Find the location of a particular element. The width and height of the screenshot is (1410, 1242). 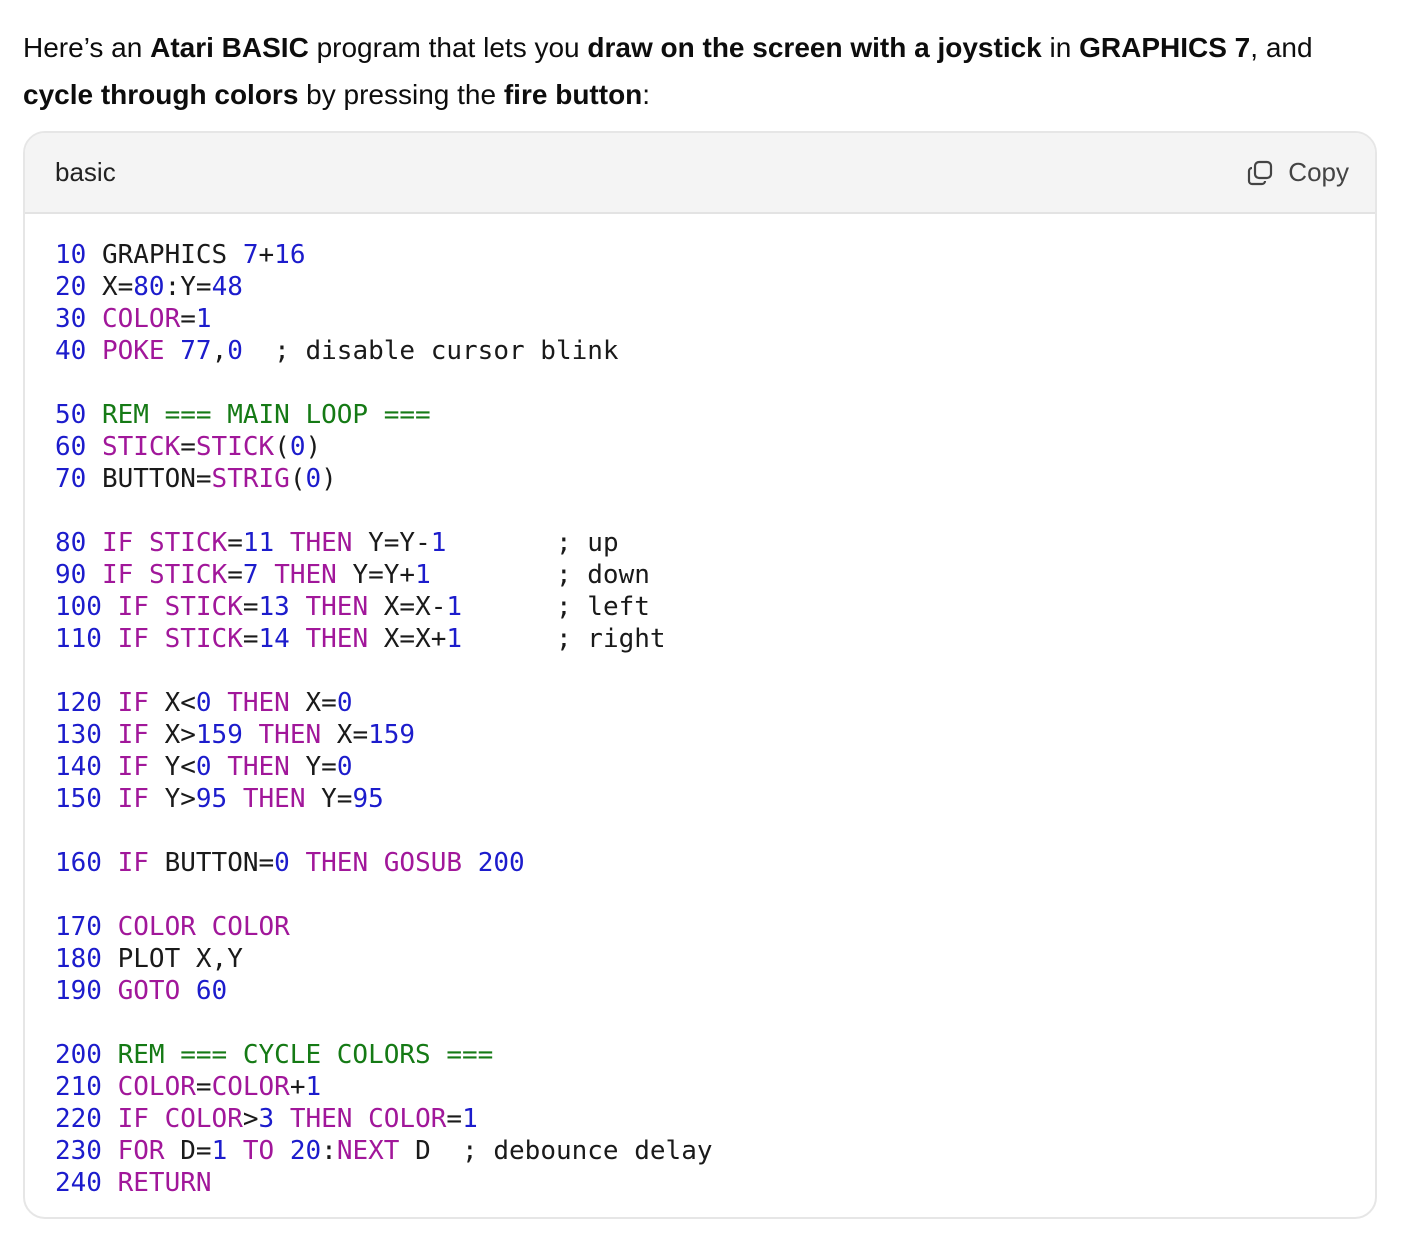

code-text-token: X> is located at coordinates (172, 735).